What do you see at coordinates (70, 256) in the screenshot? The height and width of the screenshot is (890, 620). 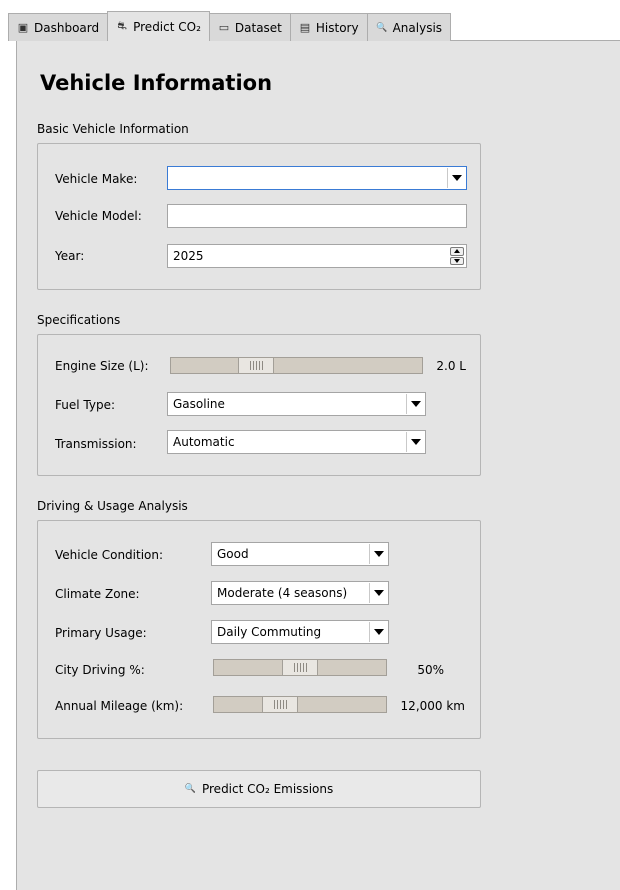 I see `year-label: Year:` at bounding box center [70, 256].